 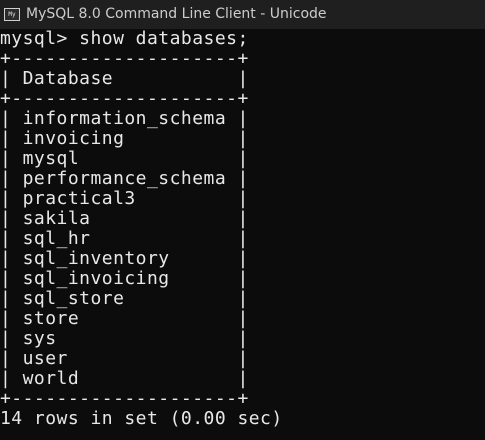 What do you see at coordinates (124, 178) in the screenshot?
I see `table-row: | performance_schema |` at bounding box center [124, 178].